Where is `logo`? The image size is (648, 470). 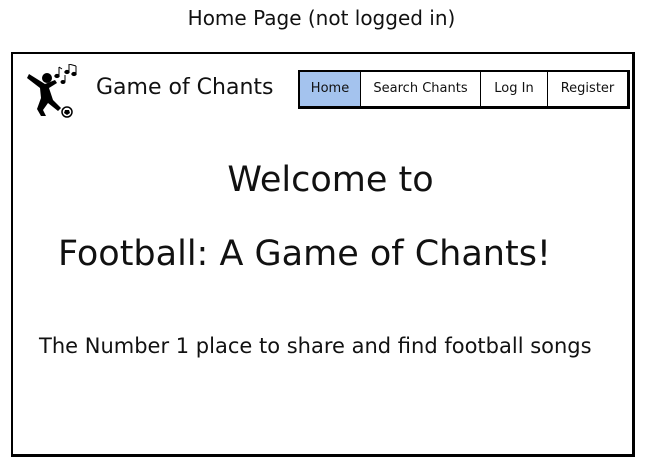
logo is located at coordinates (62, 90).